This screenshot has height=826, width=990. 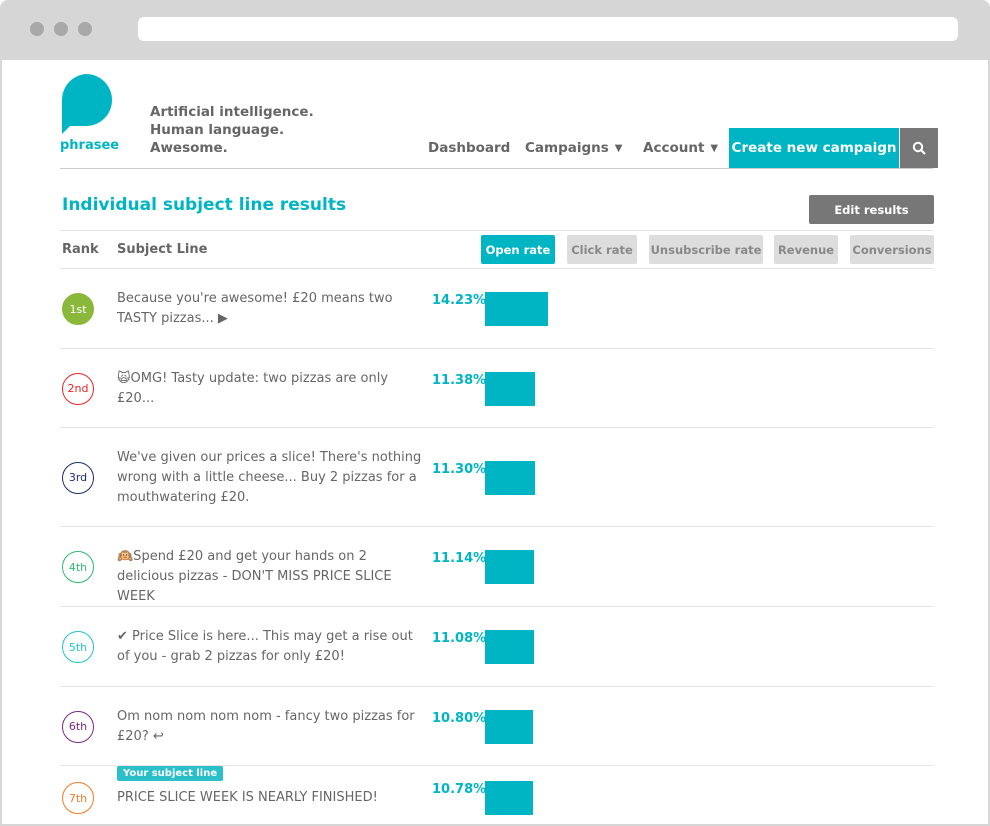 I want to click on phrasee-logo: phrasee, so click(x=89, y=113).